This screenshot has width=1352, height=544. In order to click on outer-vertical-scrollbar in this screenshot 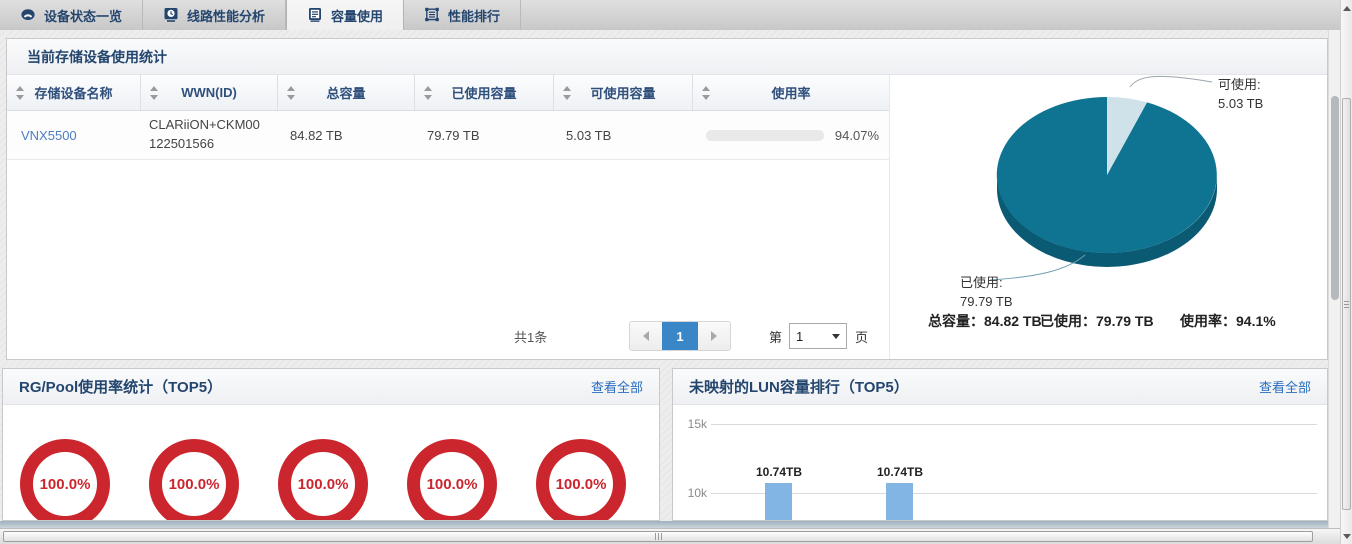, I will do `click(1346, 272)`.